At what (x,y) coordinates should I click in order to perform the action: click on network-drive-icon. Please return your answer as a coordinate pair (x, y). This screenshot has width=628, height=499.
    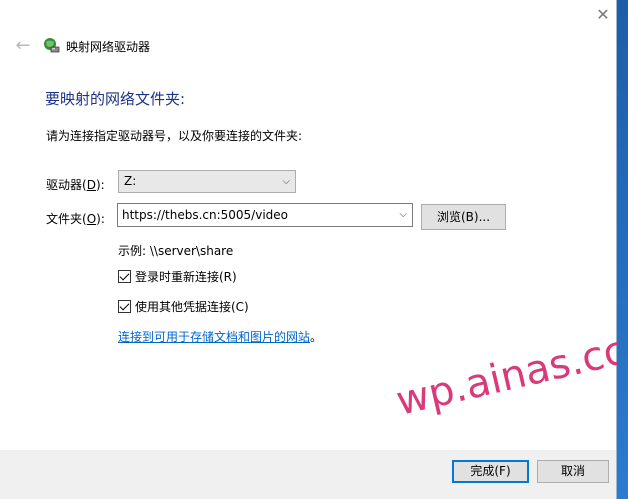
    Looking at the image, I should click on (52, 45).